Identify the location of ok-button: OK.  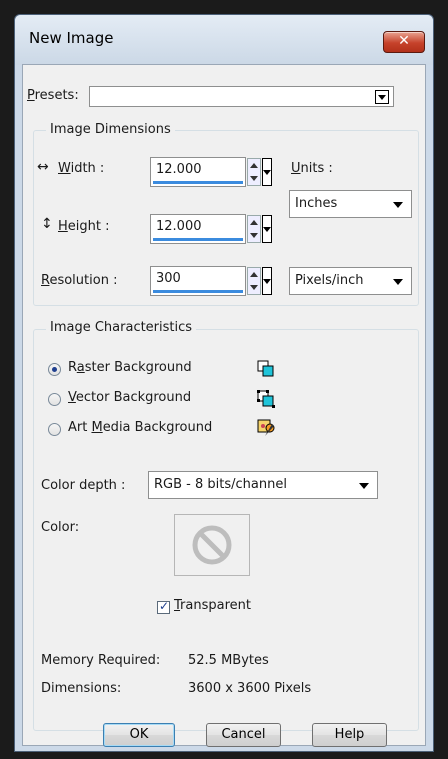
(139, 735).